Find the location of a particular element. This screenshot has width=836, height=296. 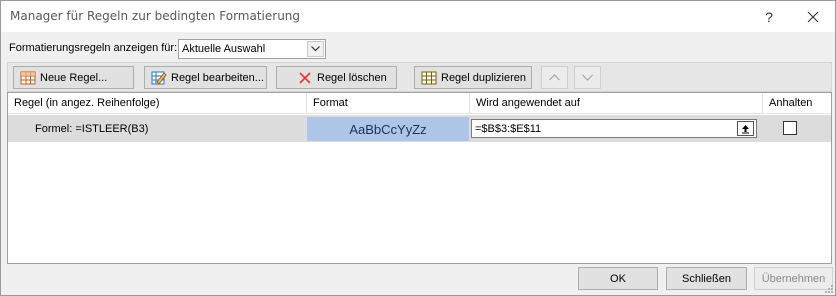

column-header-rule: Regel (in angez. Reihenfolge) is located at coordinates (157, 103).